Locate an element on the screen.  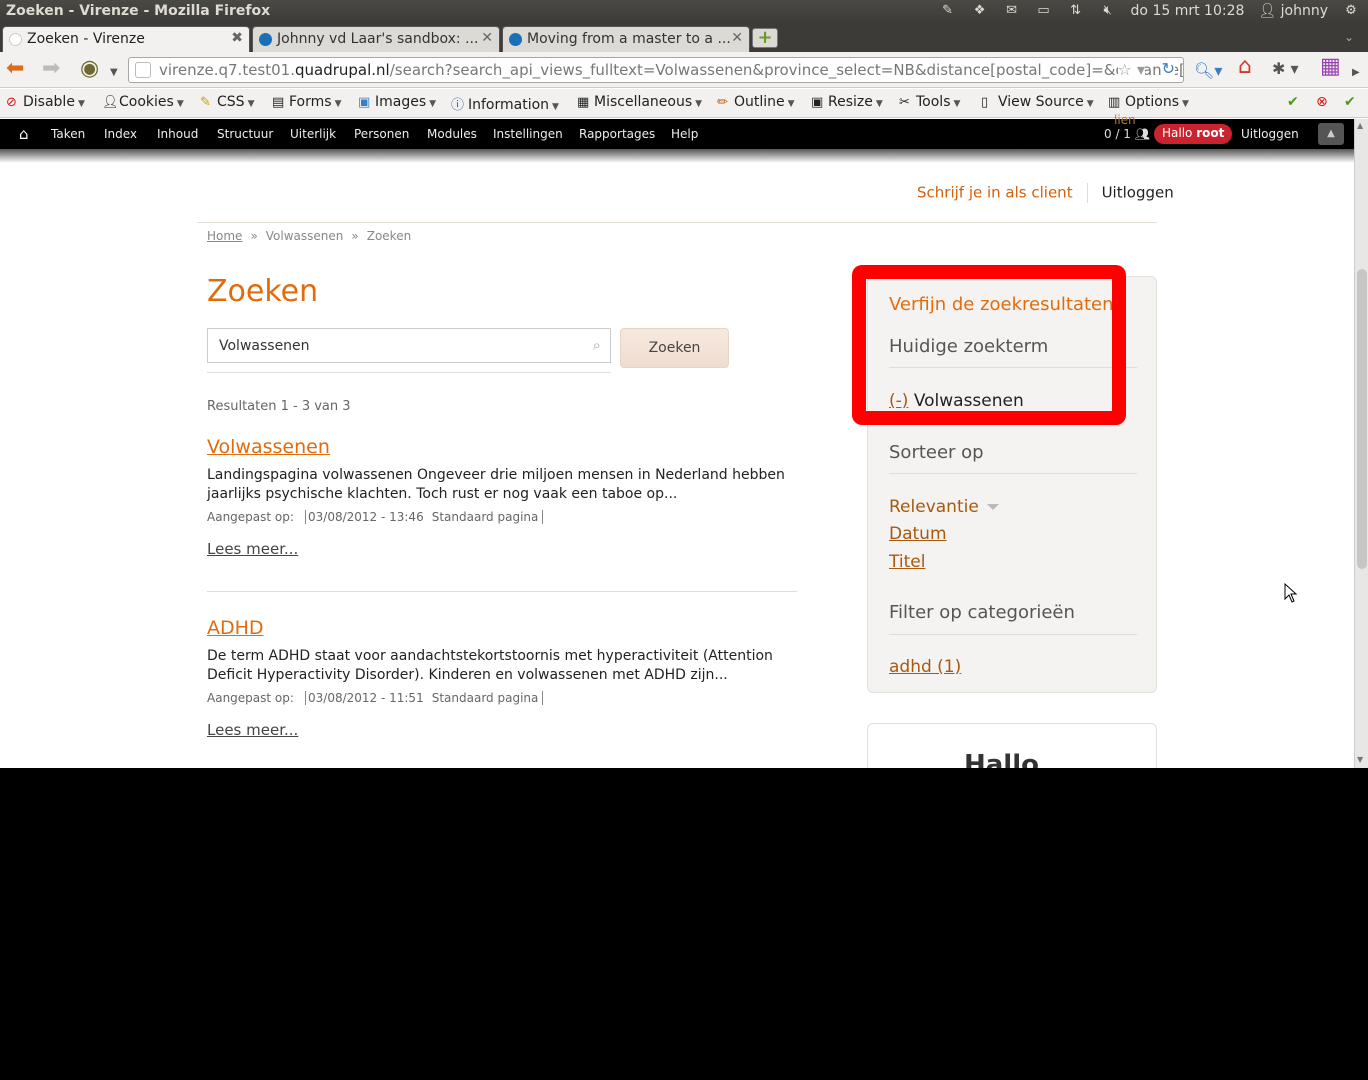
gear-icon: ⚙ is located at coordinates (1351, 11).